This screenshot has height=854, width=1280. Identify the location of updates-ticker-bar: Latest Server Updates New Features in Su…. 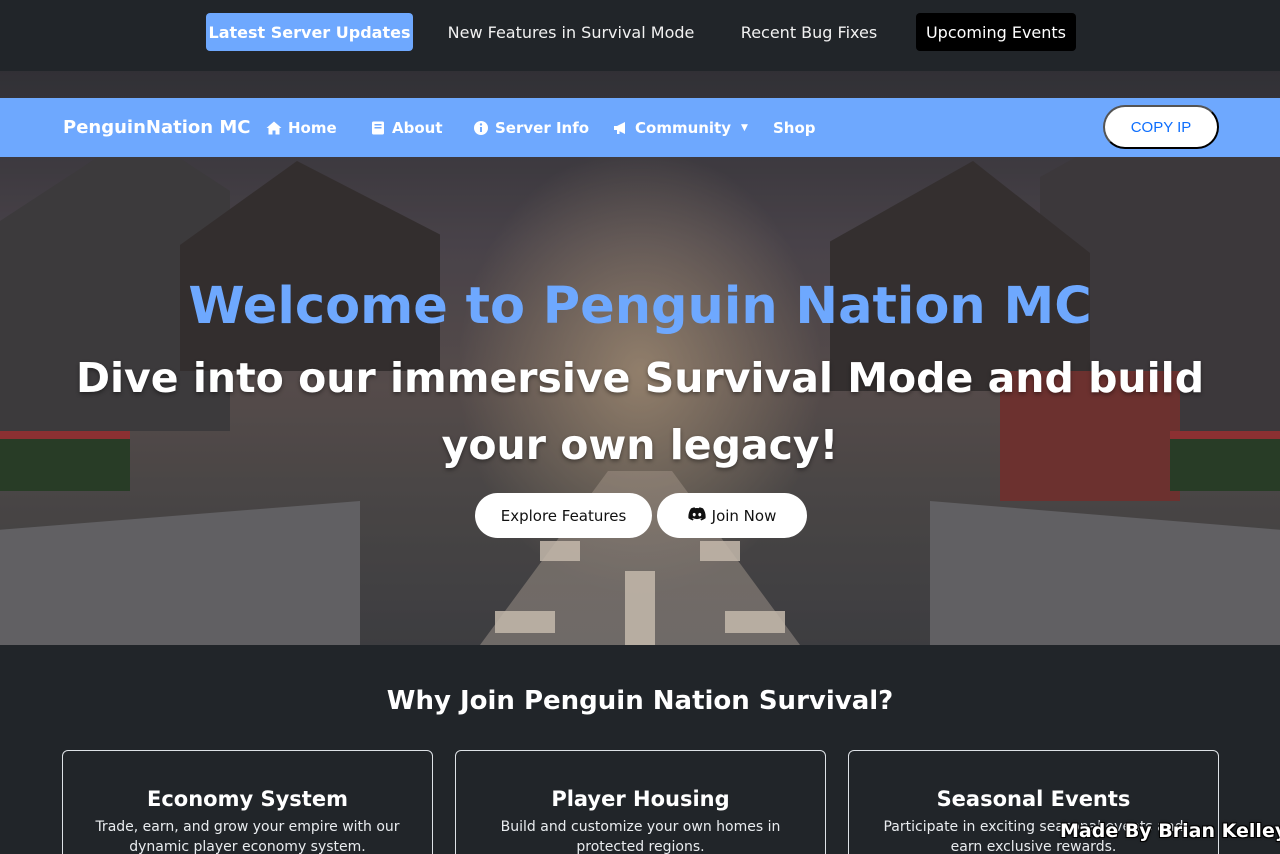
(640, 35).